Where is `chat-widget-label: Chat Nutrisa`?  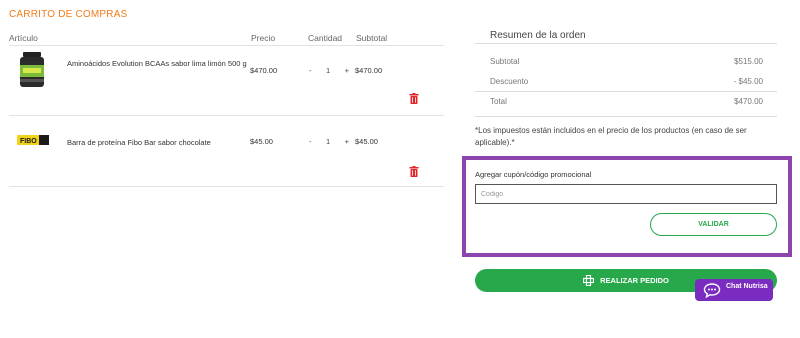
chat-widget-label: Chat Nutrisa is located at coordinates (747, 286).